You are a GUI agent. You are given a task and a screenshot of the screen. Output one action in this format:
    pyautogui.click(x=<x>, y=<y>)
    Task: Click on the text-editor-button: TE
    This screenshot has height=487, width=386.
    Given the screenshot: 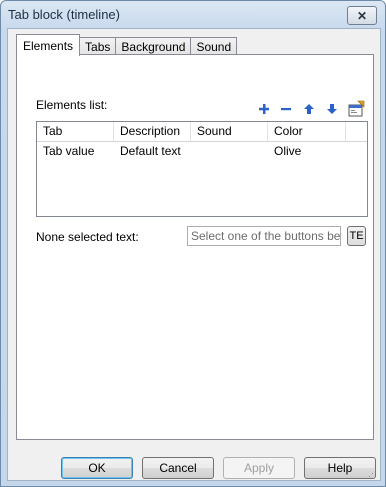 What is the action you would take?
    pyautogui.click(x=356, y=236)
    